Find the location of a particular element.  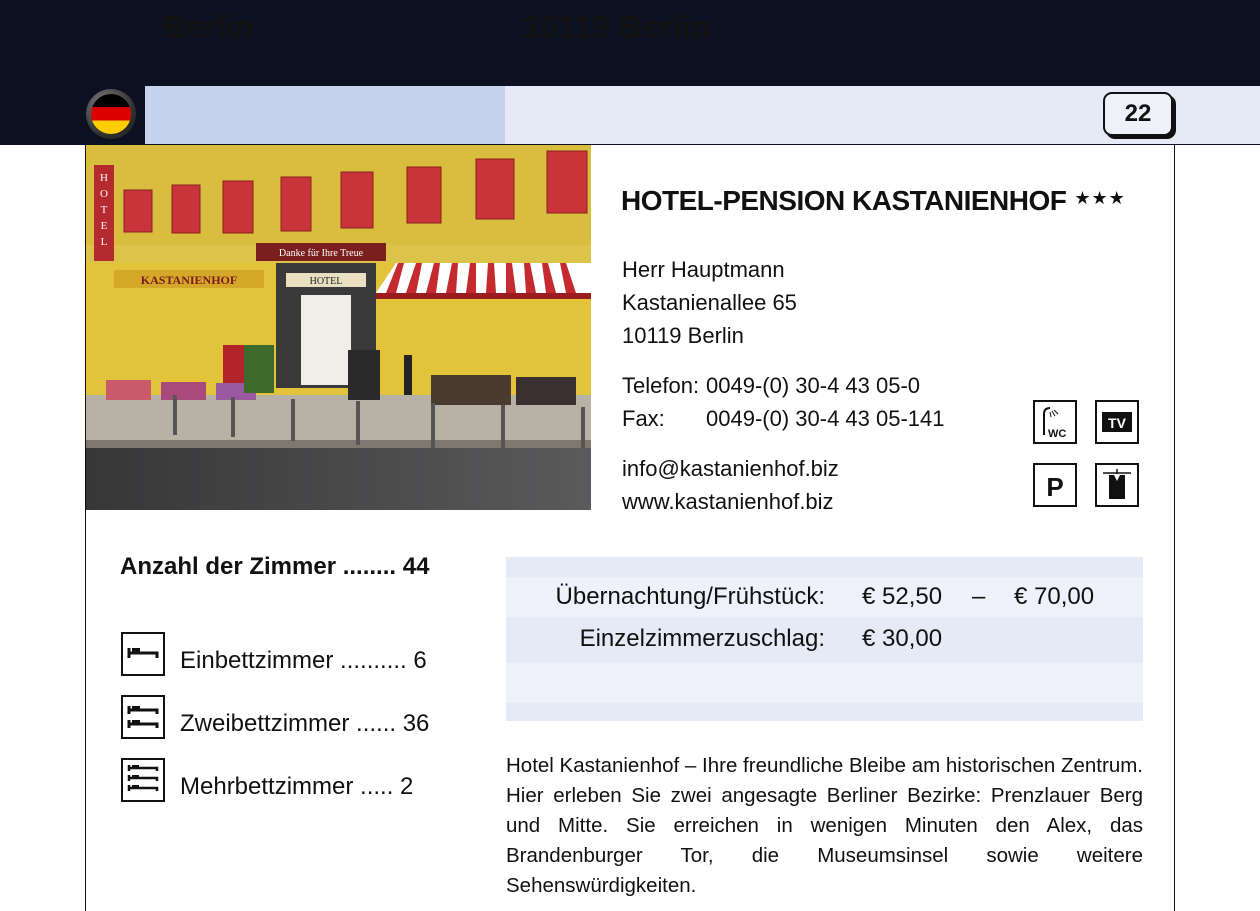

room-count-title: Anzahl der Zimmer ........ 44 is located at coordinates (275, 566).